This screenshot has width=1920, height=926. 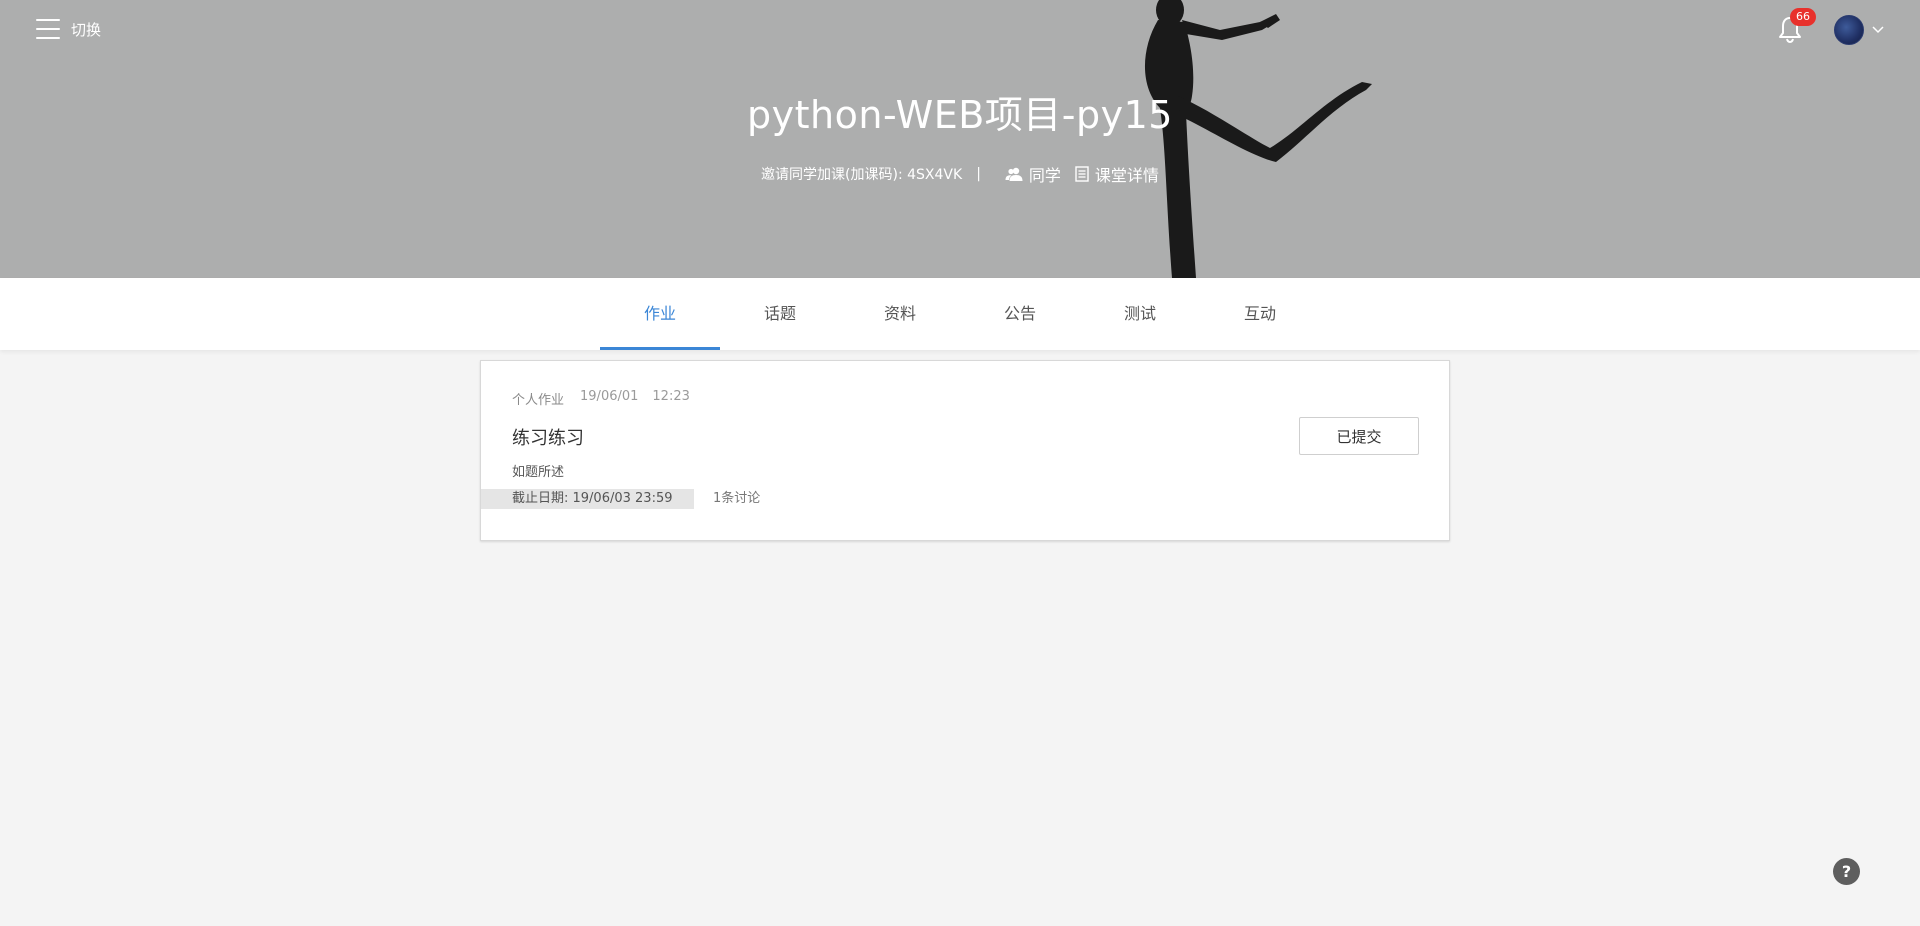 I want to click on tab-interaction: 互动, so click(x=1260, y=314).